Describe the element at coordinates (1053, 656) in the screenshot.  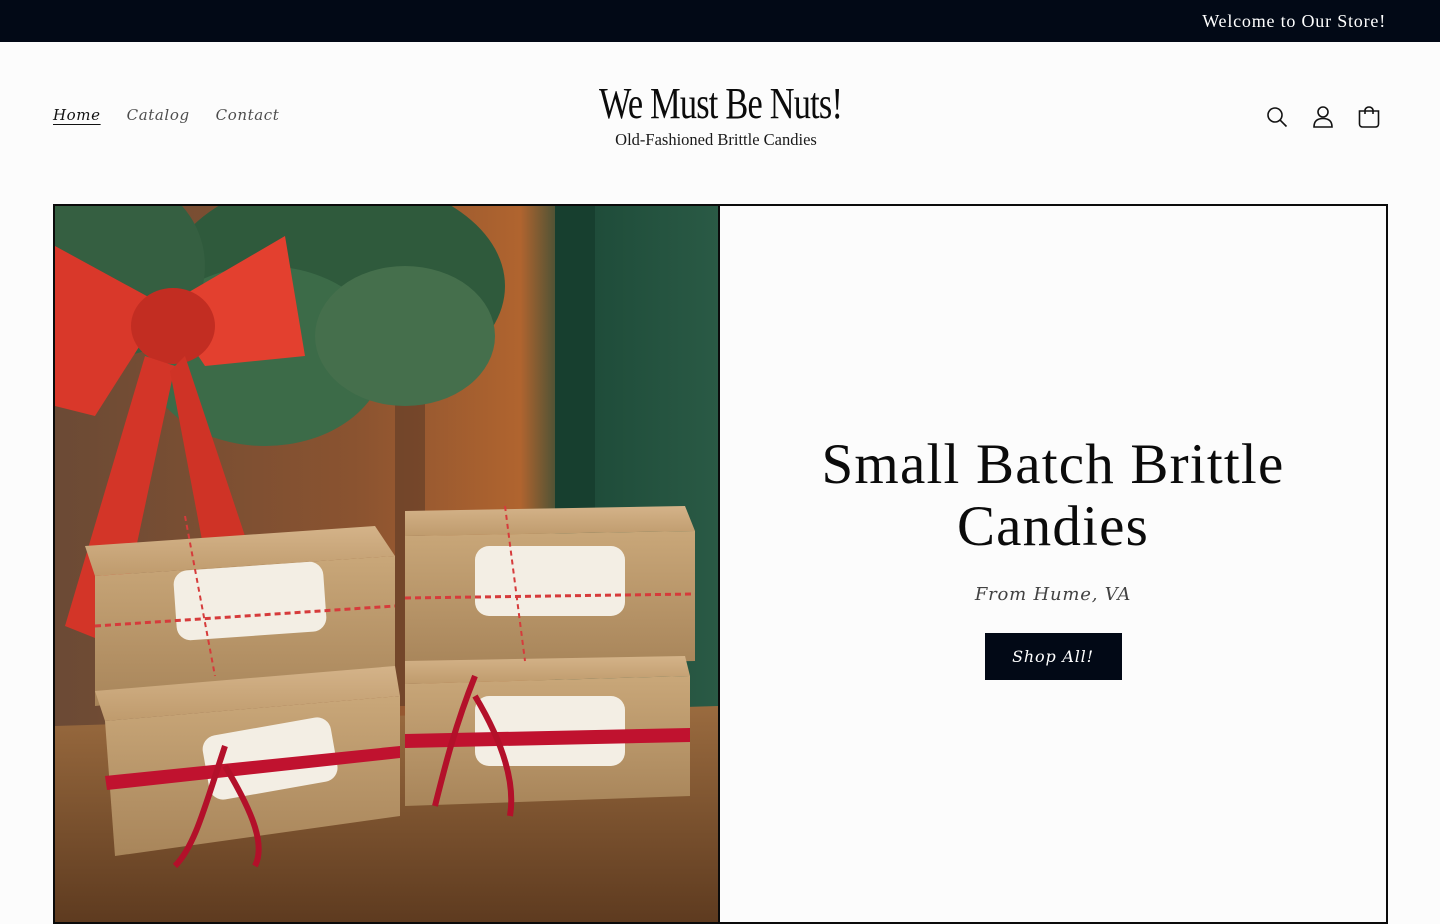
I see `shop-all-button: Shop All!` at that location.